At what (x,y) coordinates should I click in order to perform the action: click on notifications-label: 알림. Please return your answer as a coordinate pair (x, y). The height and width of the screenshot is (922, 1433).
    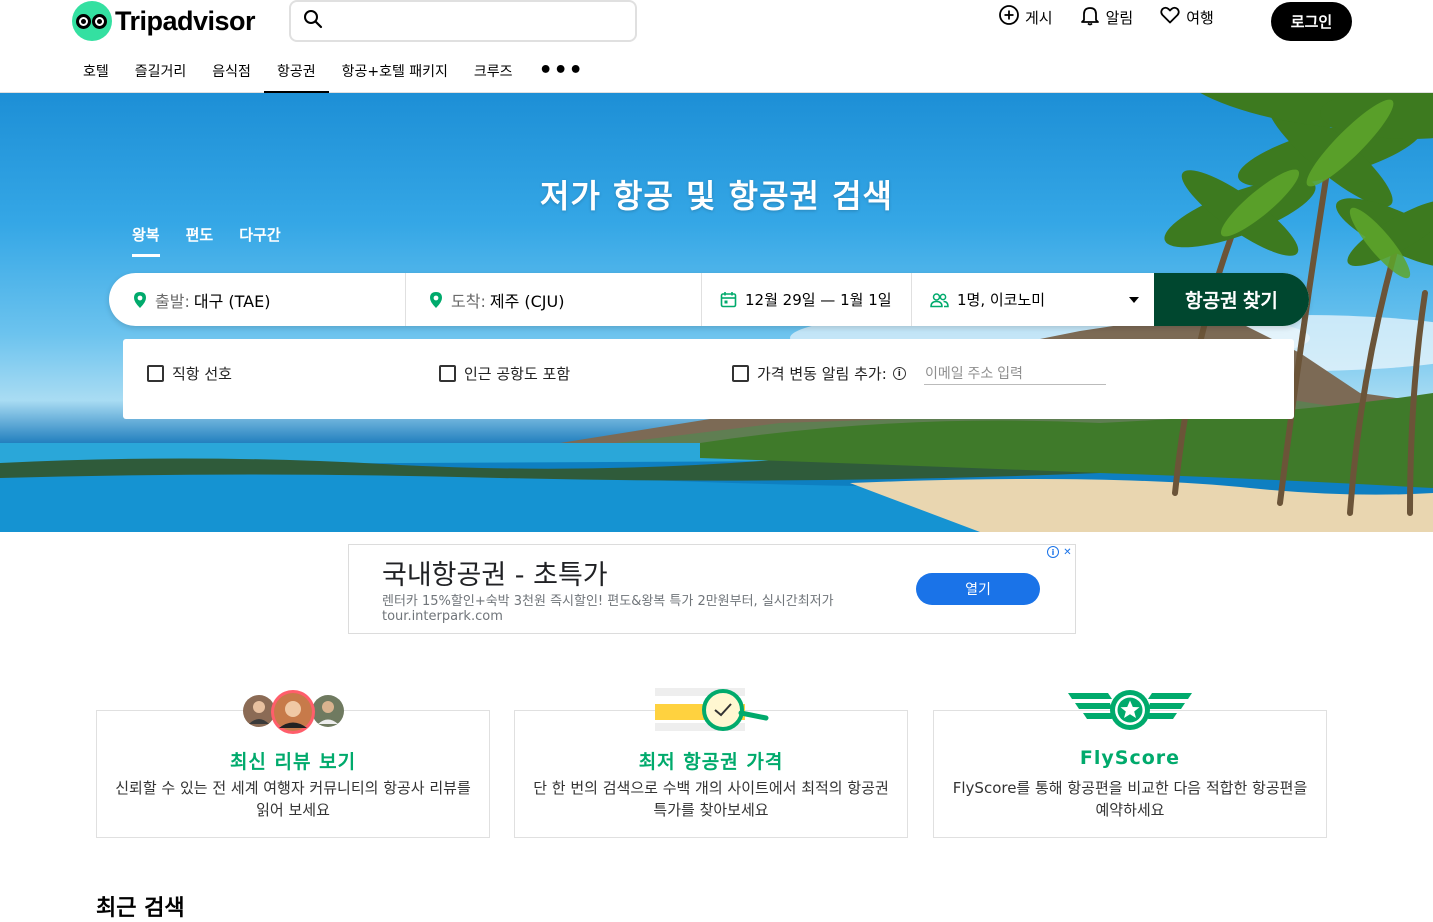
    Looking at the image, I should click on (1119, 17).